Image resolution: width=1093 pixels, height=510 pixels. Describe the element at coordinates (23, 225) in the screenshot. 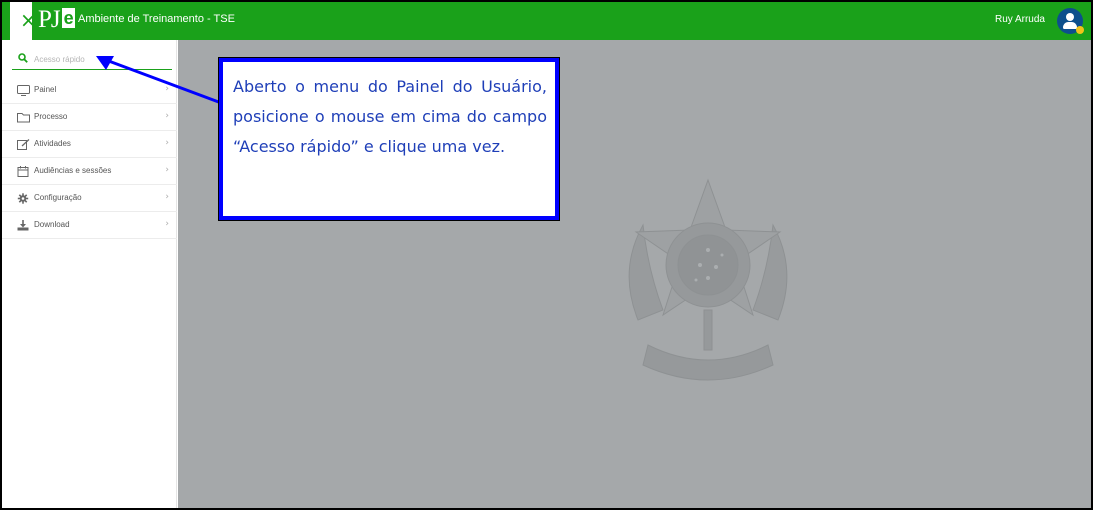

I see `download-icon` at that location.